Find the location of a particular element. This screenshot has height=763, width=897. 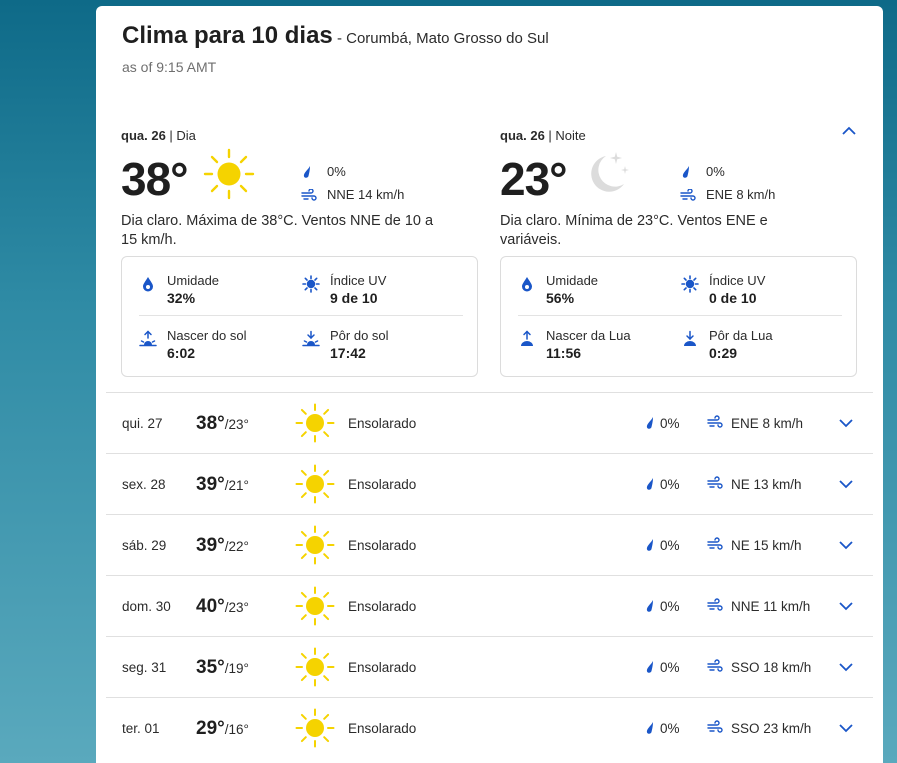

forecast-row: sex. 28 39°/21° Ensolarado 0% NE 13 km/h is located at coordinates (489, 483).